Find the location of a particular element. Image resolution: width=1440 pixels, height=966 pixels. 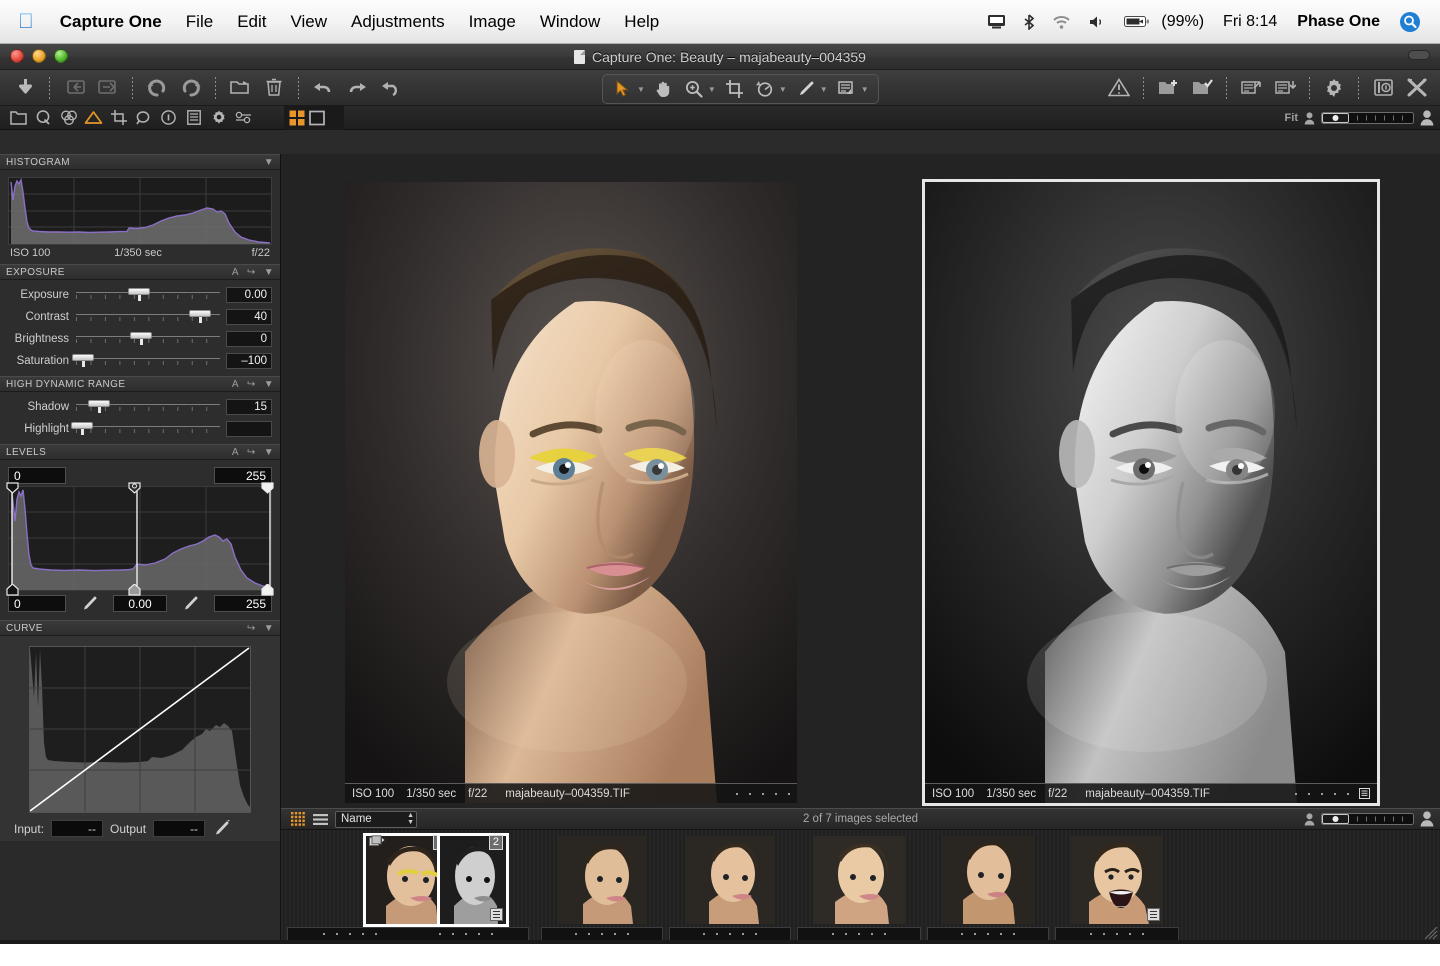

histogram-section-header: HISTOGRAM ▼ is located at coordinates (140, 162).